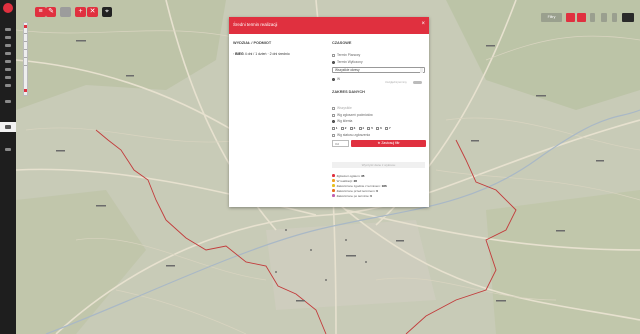 The height and width of the screenshot is (334, 640). I want to click on period-select: Wszystkie okresy, so click(378, 70).